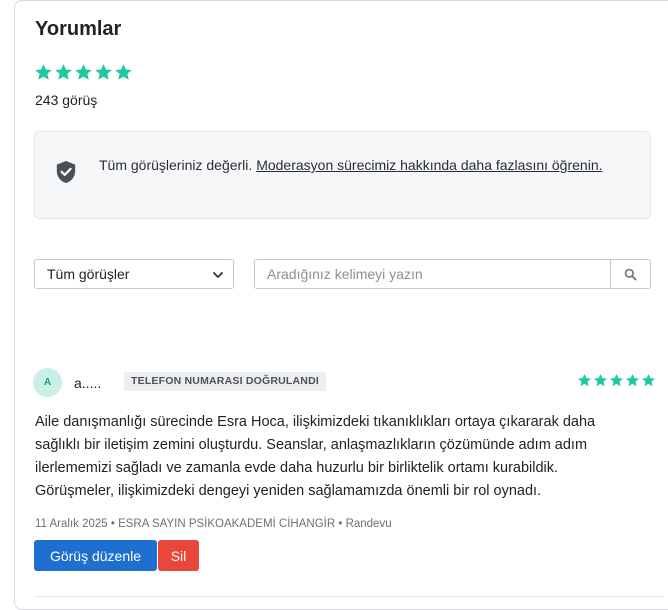 This screenshot has height=610, width=668. Describe the element at coordinates (95, 555) in the screenshot. I see `edit-review-button: Görüş düzenle` at that location.